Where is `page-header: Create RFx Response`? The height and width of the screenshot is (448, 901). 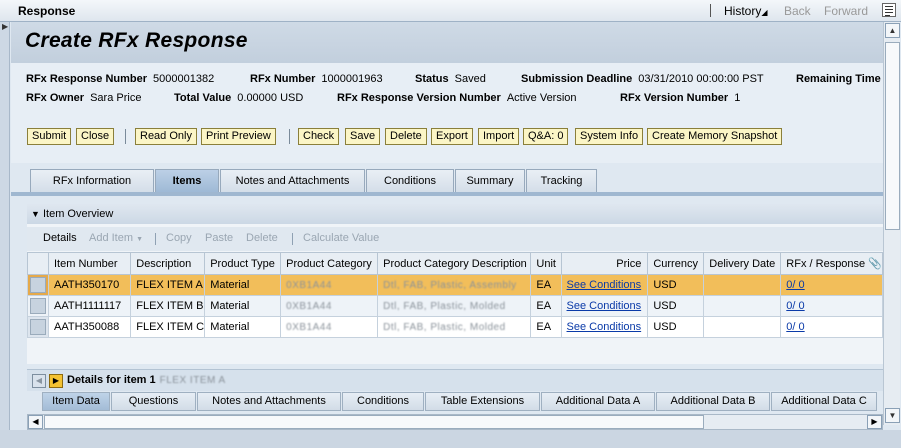 page-header: Create RFx Response is located at coordinates (447, 42).